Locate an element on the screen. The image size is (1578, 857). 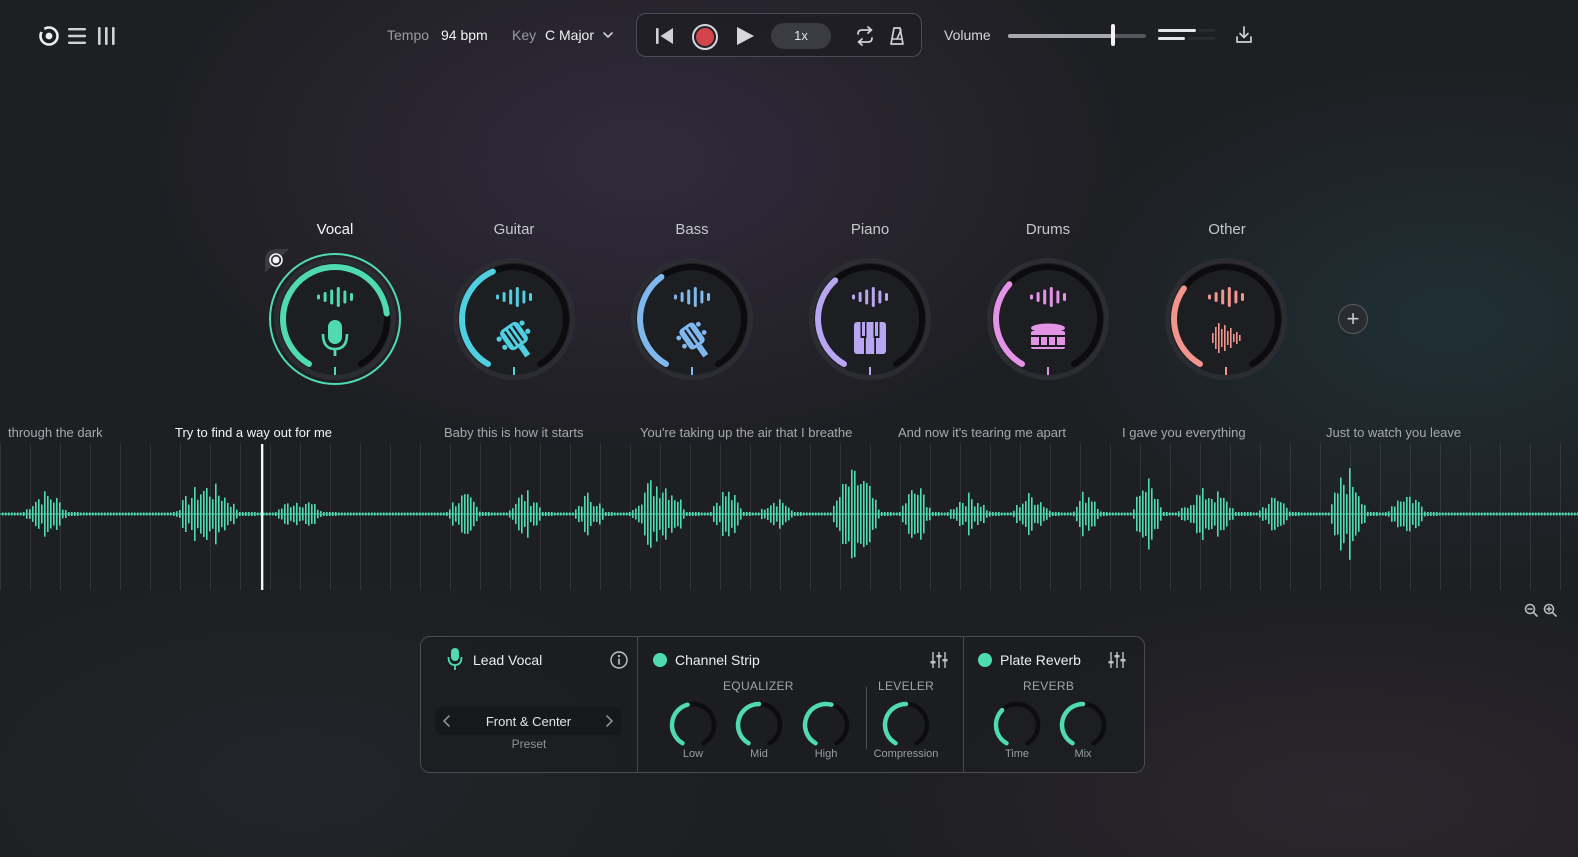
lyric-line: And now it's tearing me apart is located at coordinates (982, 432).